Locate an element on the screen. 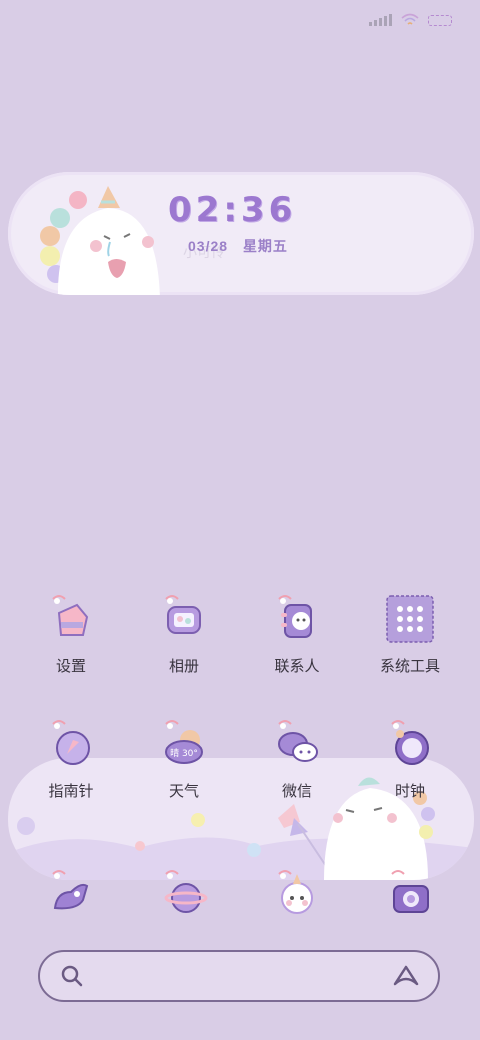 This screenshot has width=480, height=1040. camera-icon is located at coordinates (410, 894).